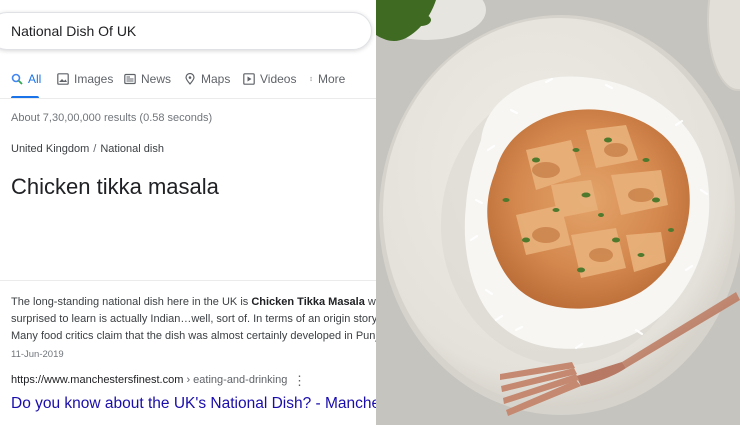  Describe the element at coordinates (371, 302) in the screenshot. I see `snippet-text: wh` at that location.